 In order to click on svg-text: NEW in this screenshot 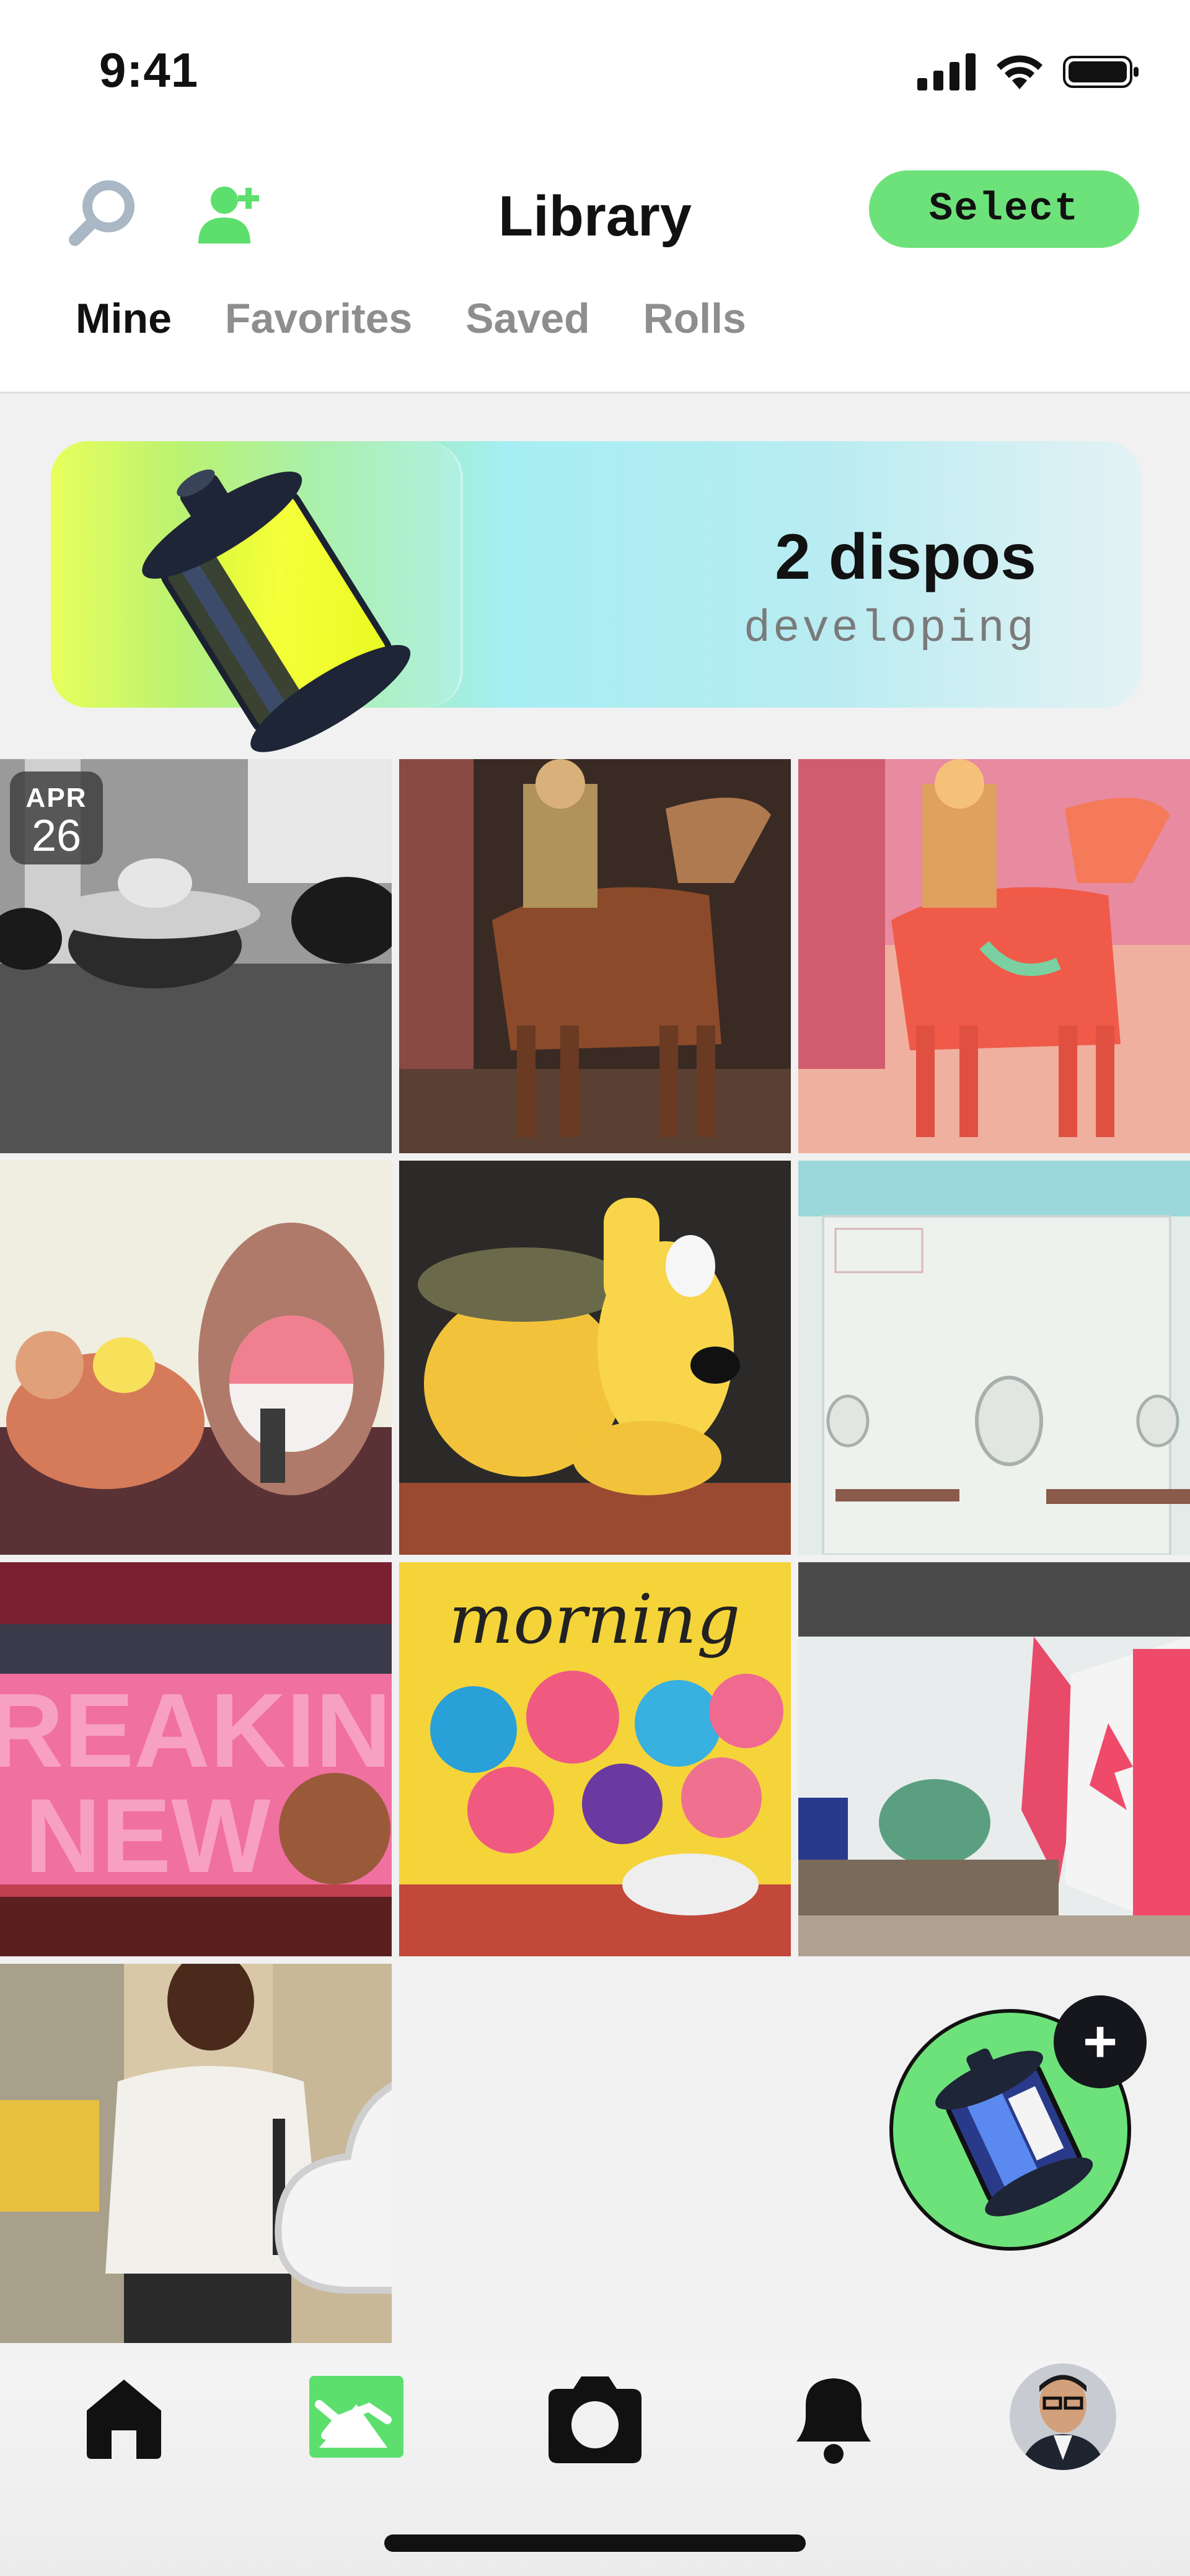, I will do `click(148, 1836)`.